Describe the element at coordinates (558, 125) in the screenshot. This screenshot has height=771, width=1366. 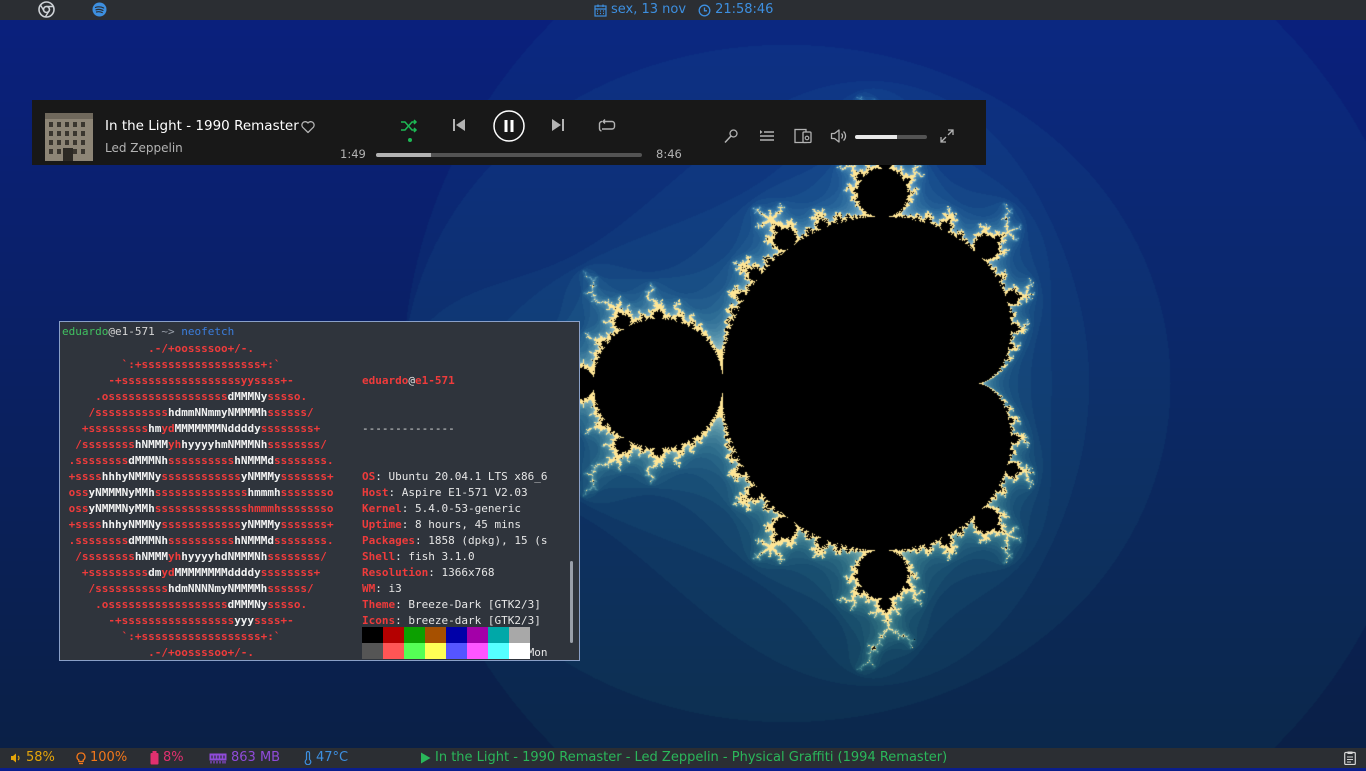
I see `next-button` at that location.